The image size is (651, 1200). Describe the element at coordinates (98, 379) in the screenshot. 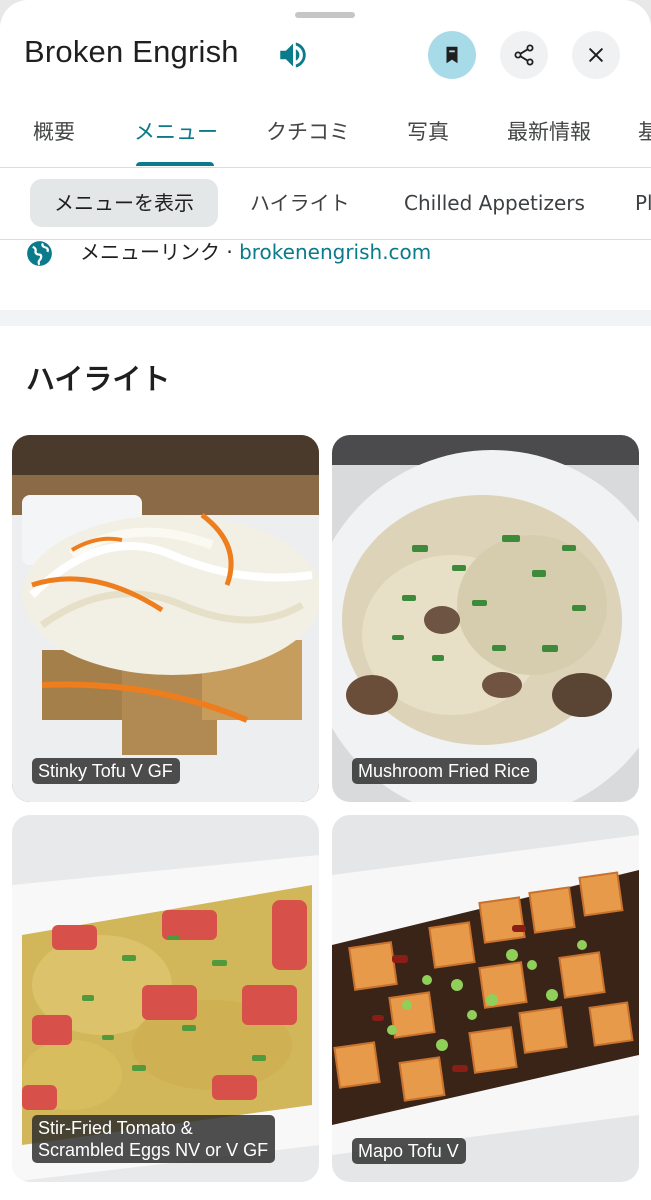

I see `highlights-heading: ハイライト` at that location.